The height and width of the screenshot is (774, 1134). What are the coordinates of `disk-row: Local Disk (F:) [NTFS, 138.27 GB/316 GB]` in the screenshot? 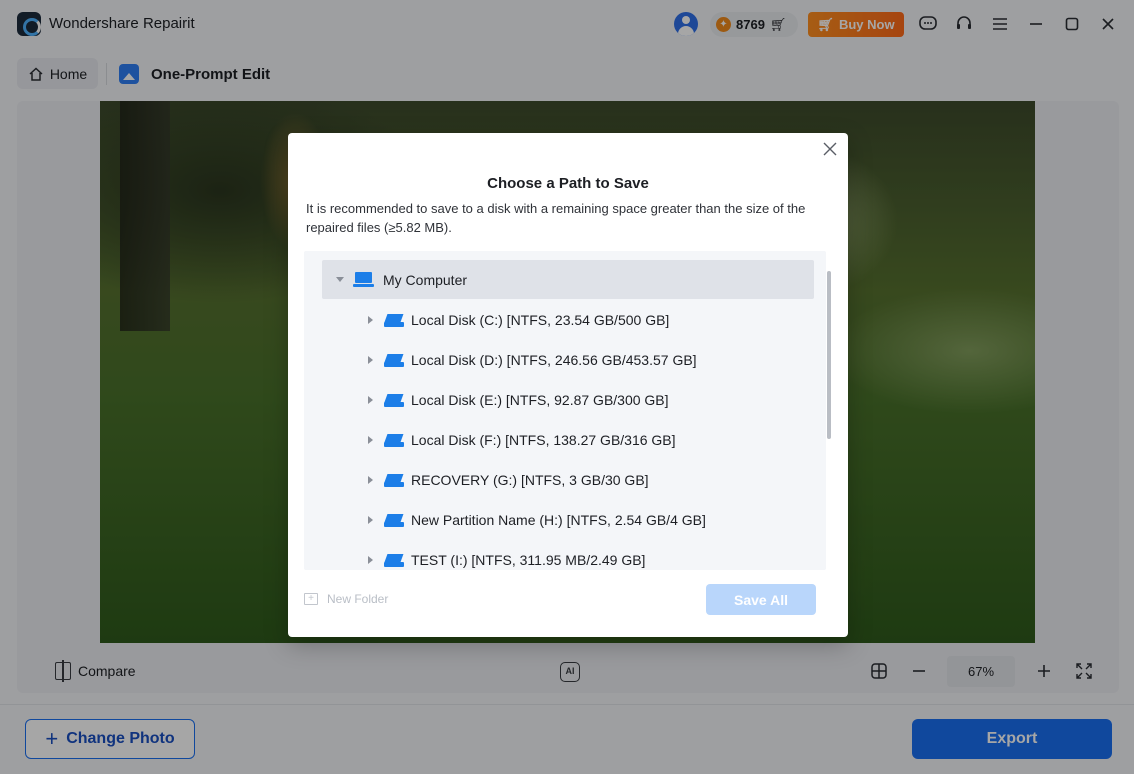 It's located at (522, 440).